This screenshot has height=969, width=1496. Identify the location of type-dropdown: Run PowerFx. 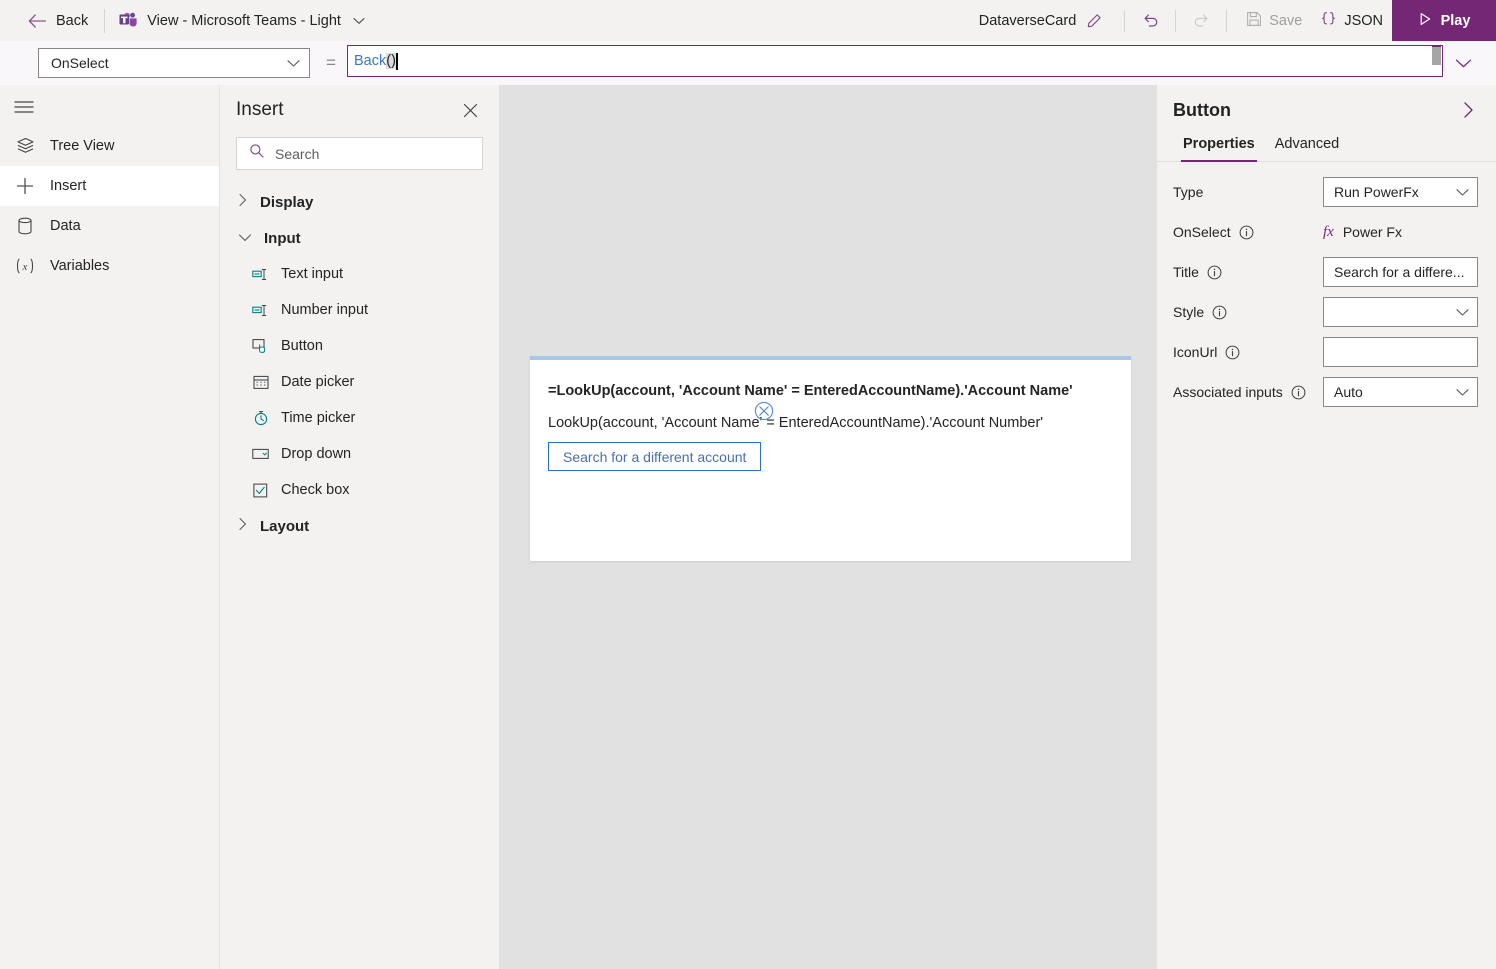
(1400, 192).